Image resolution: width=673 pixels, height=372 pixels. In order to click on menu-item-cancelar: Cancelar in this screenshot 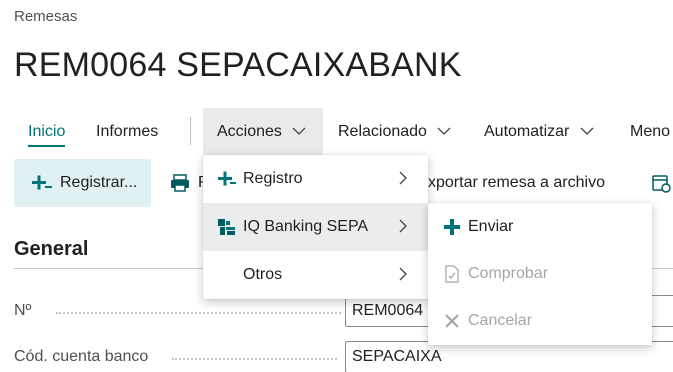, I will do `click(540, 321)`.